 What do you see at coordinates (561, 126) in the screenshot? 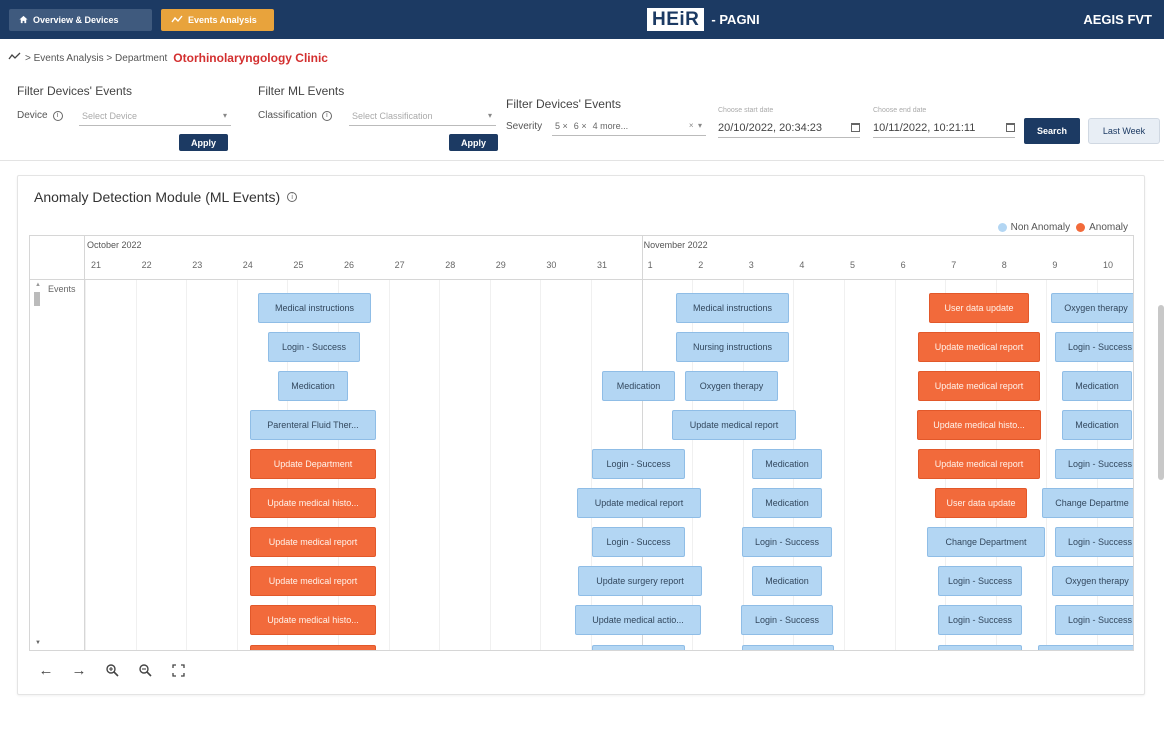
I see `severity-chip: 5 ×` at bounding box center [561, 126].